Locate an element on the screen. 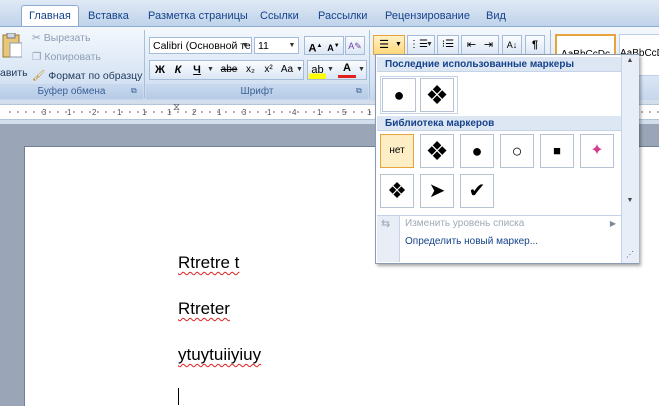 The width and height of the screenshot is (659, 406). paste-button: авить is located at coordinates (14, 73).